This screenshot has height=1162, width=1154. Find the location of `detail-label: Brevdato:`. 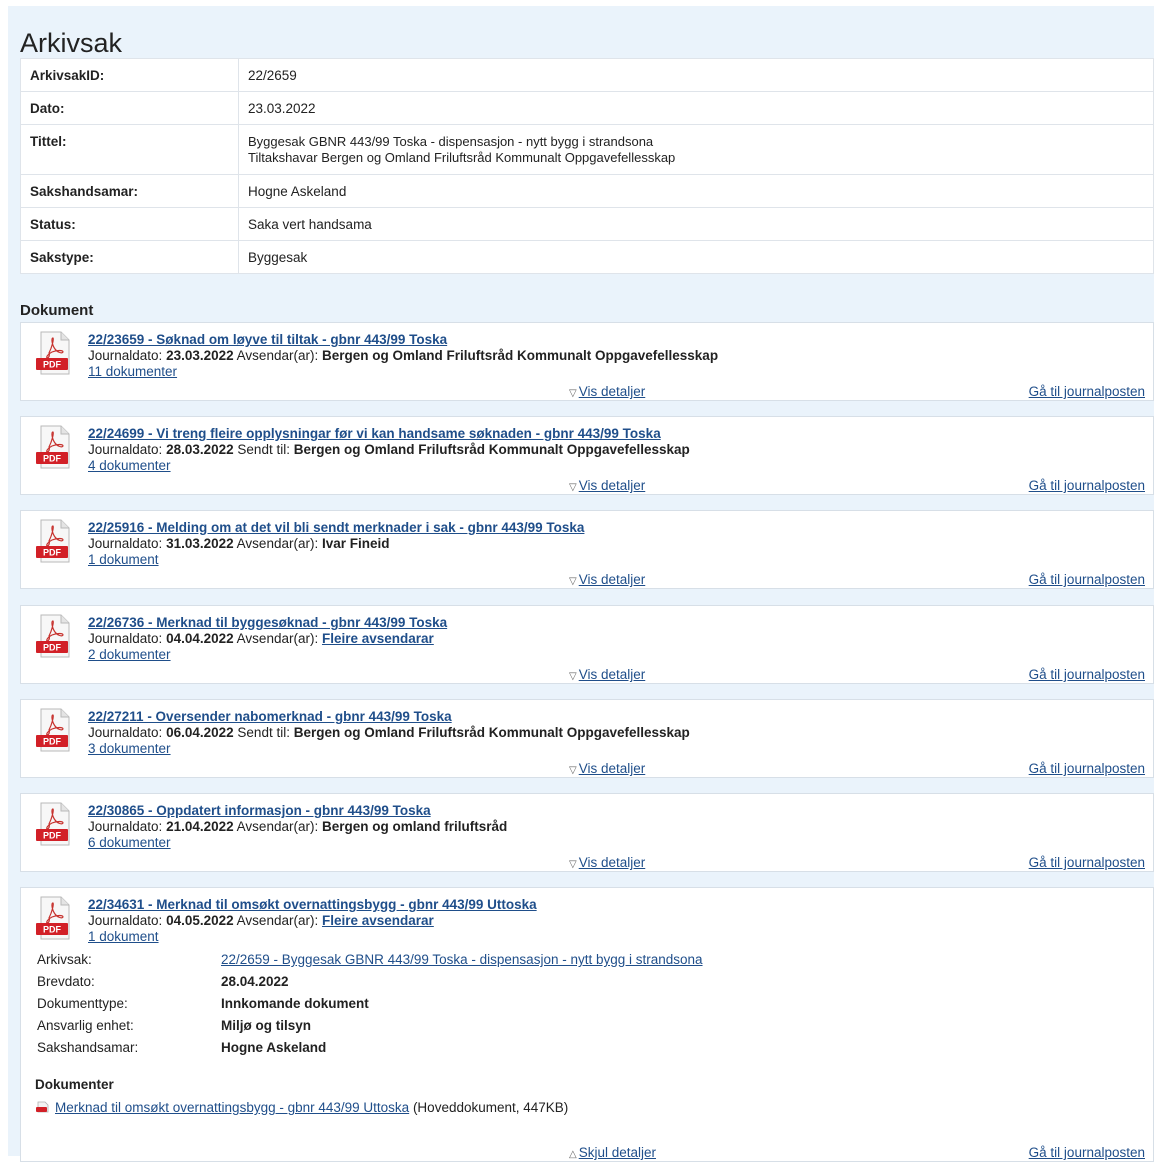

detail-label: Brevdato: is located at coordinates (66, 981).